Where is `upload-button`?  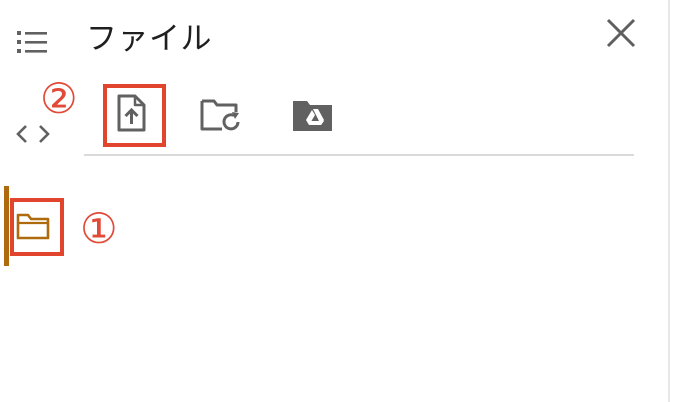 upload-button is located at coordinates (131, 113).